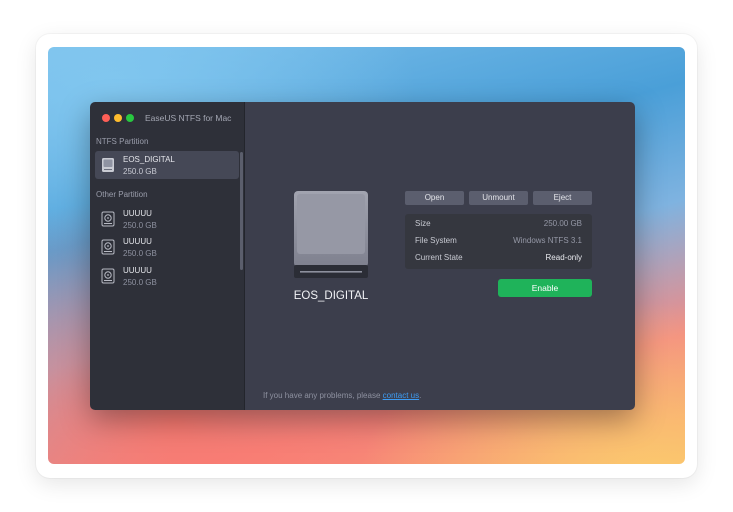 Image resolution: width=733 pixels, height=512 pixels. I want to click on partition-item-uuuuu-2: UUUUU 250.0 GB, so click(167, 247).